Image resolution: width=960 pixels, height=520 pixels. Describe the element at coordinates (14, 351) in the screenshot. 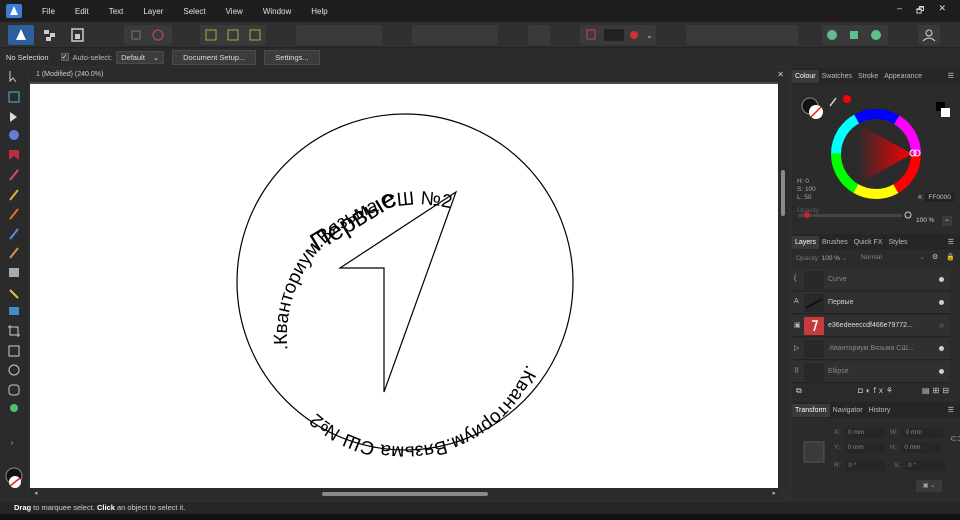

I see `rectangle-tool-icon` at that location.